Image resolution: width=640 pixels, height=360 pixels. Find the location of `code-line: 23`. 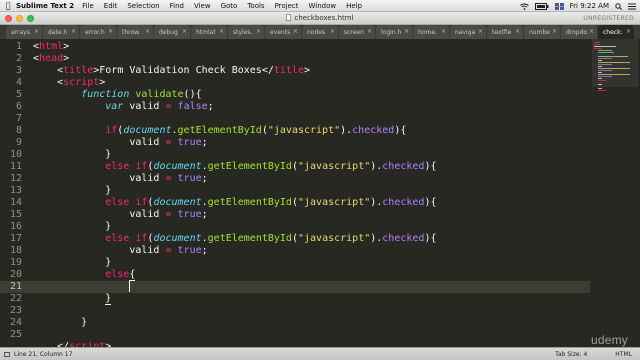

code-line: 23 is located at coordinates (295, 311).